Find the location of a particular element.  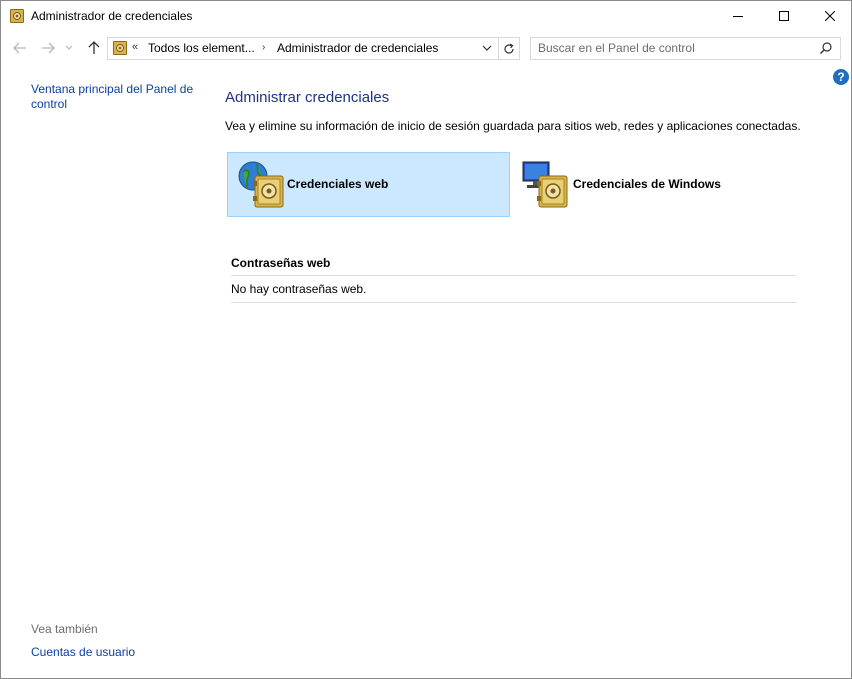

help-icon: ? is located at coordinates (841, 77).